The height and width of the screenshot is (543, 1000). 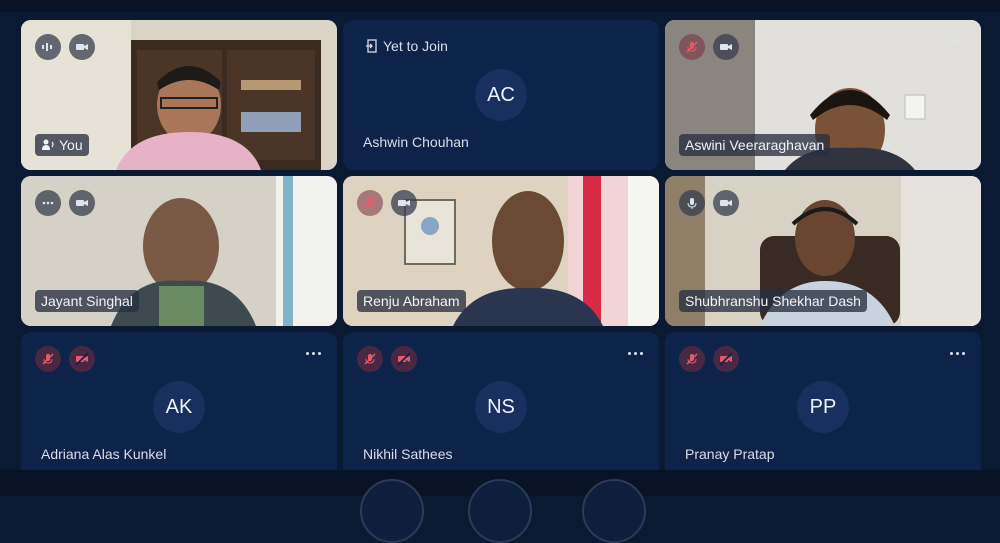 What do you see at coordinates (62, 145) in the screenshot?
I see `participant-name: You` at bounding box center [62, 145].